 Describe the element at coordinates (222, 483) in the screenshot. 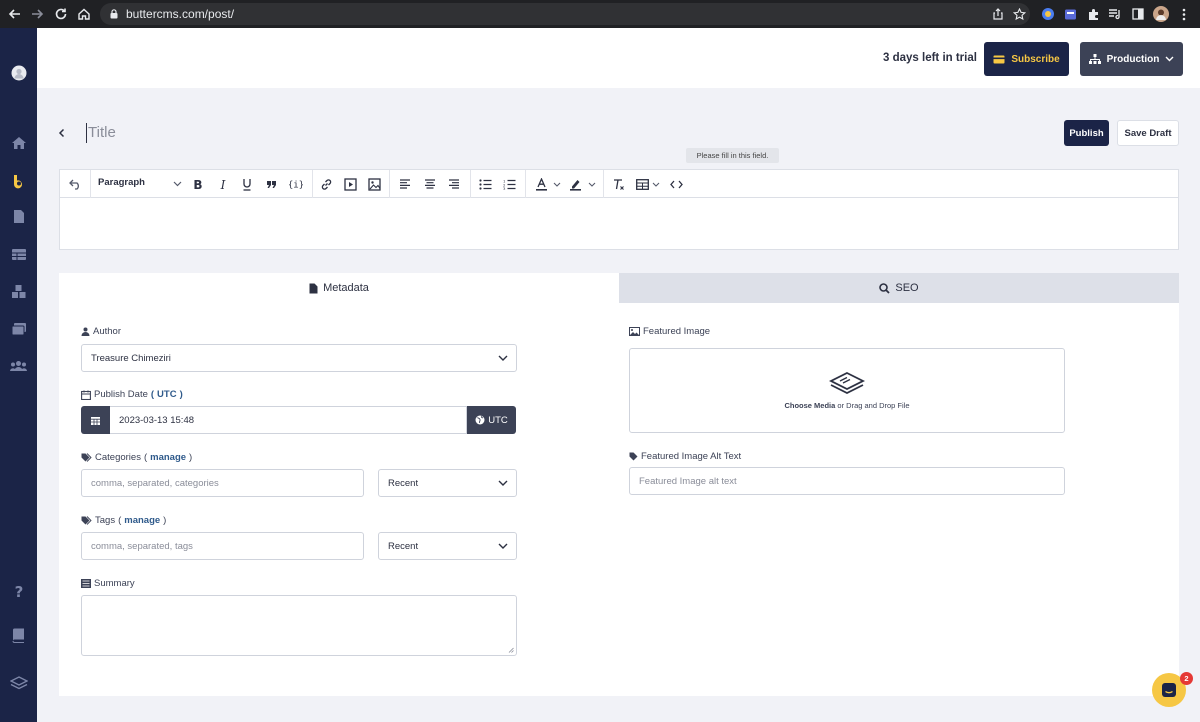

I see `categories-input: comma, separated, categories` at that location.